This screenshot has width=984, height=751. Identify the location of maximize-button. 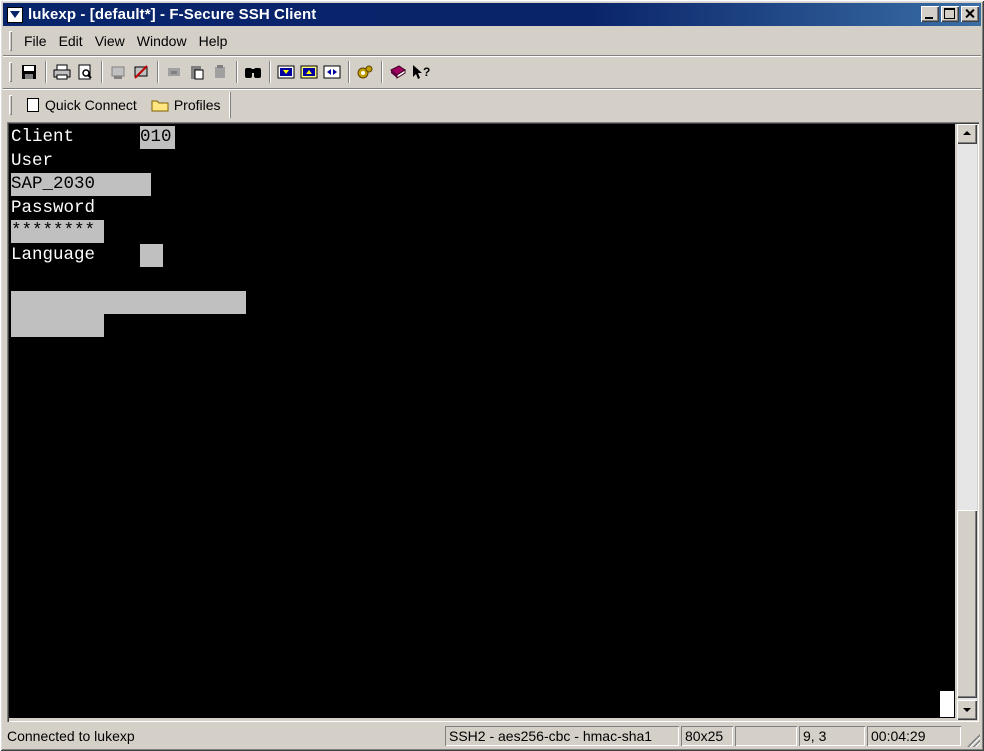
(950, 14).